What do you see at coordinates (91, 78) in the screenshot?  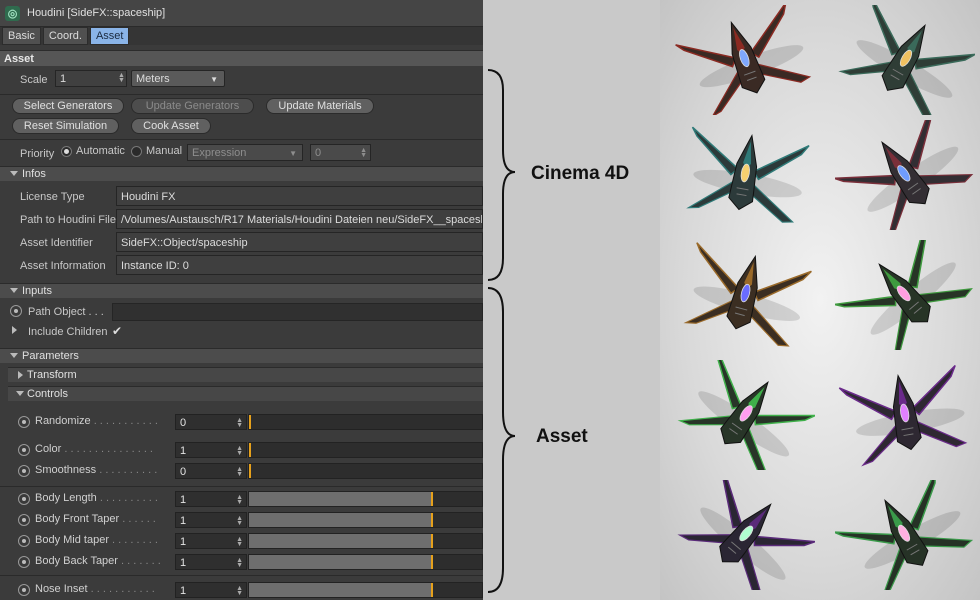 I see `scale-input: 1` at bounding box center [91, 78].